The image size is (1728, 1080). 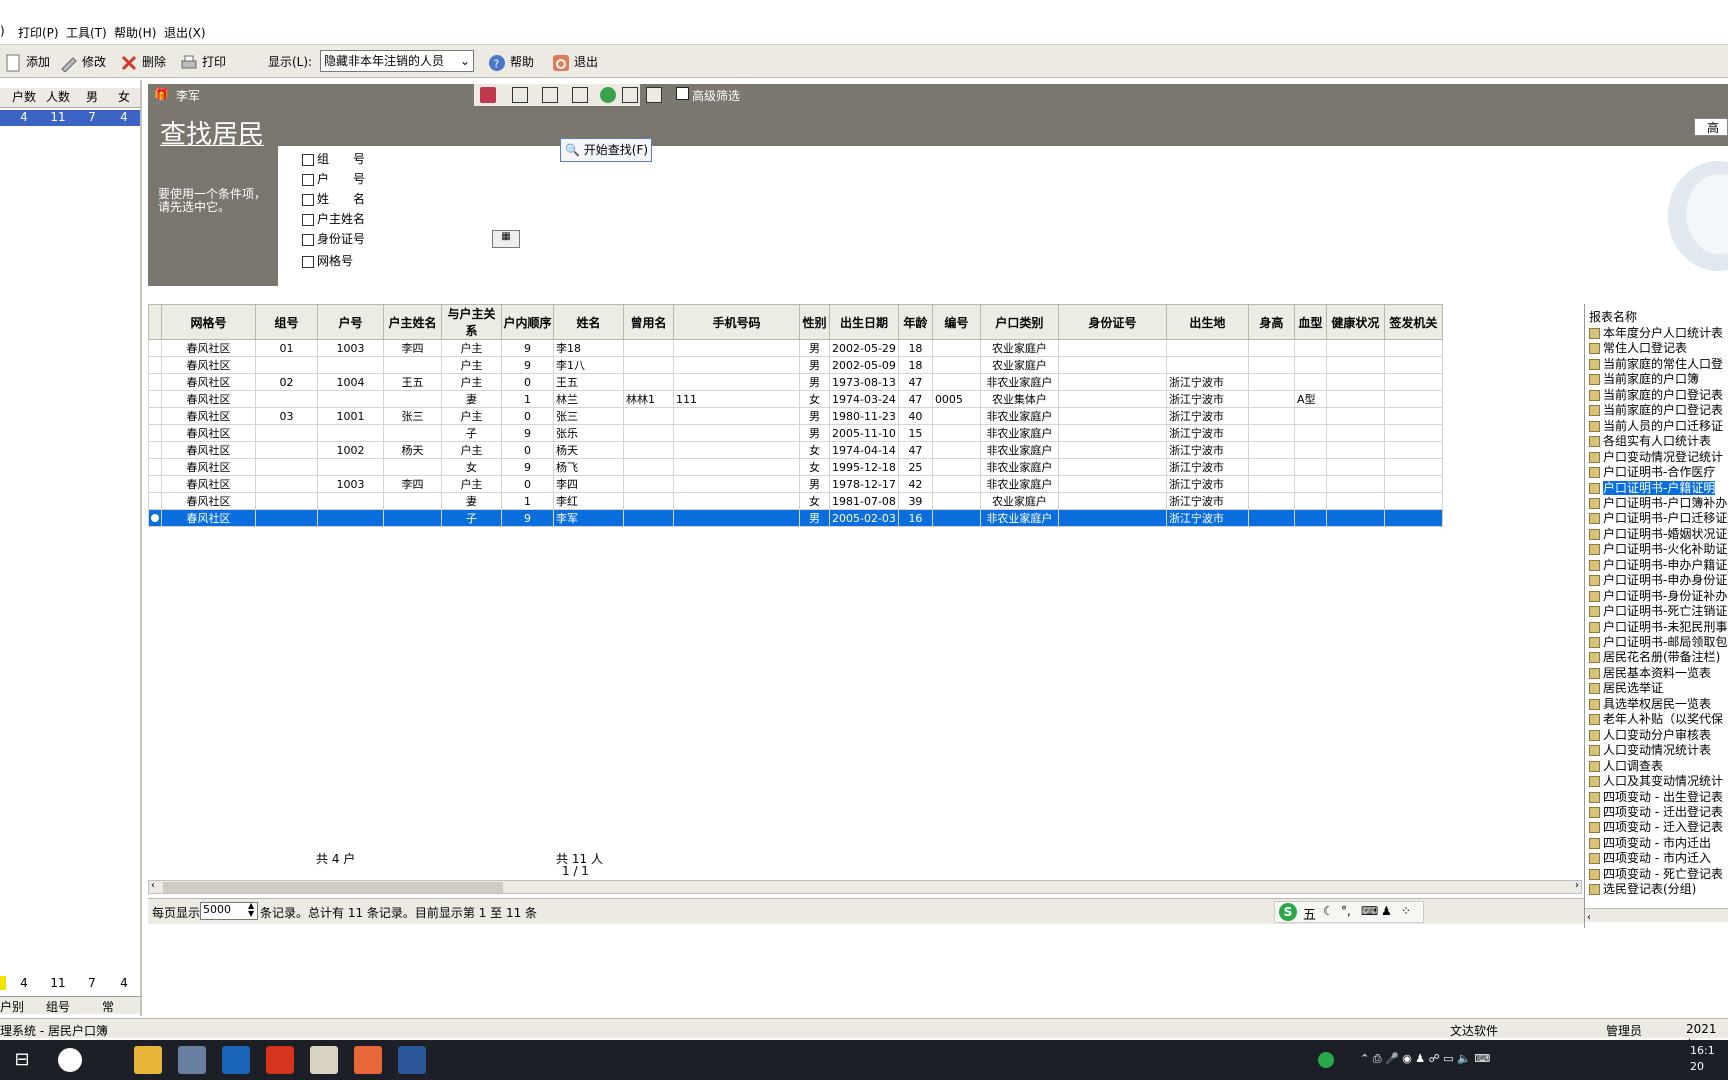 What do you see at coordinates (333, 199) in the screenshot?
I see `criteria-name: 姓 名` at bounding box center [333, 199].